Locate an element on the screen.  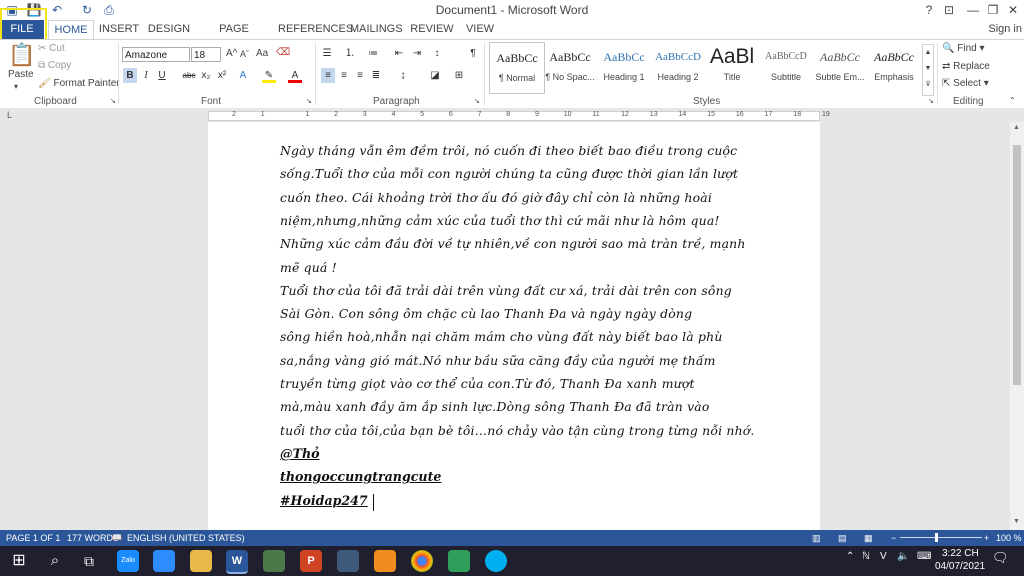
tab-mailings: MAILINGS is located at coordinates (376, 29).